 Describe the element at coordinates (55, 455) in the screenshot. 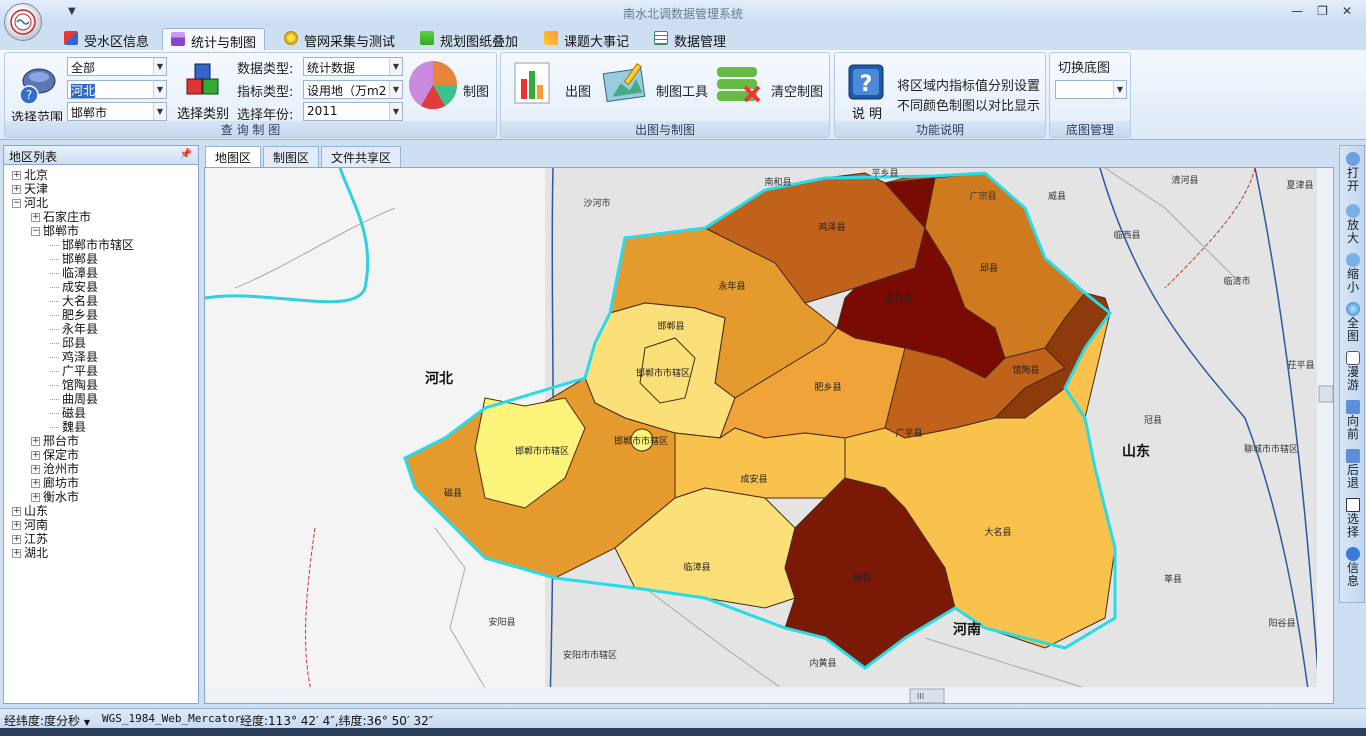

I see `tree-node: + 保定市` at that location.